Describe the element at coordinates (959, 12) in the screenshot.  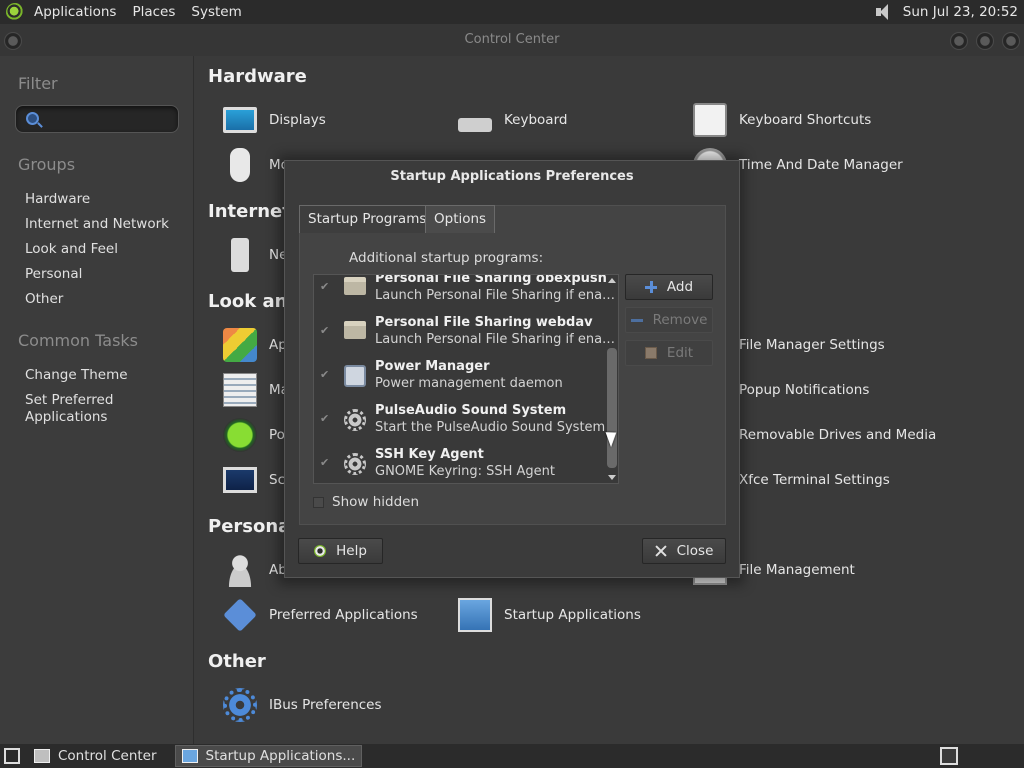
I see `panel-clock: Sun Jul 23, 20:52` at that location.